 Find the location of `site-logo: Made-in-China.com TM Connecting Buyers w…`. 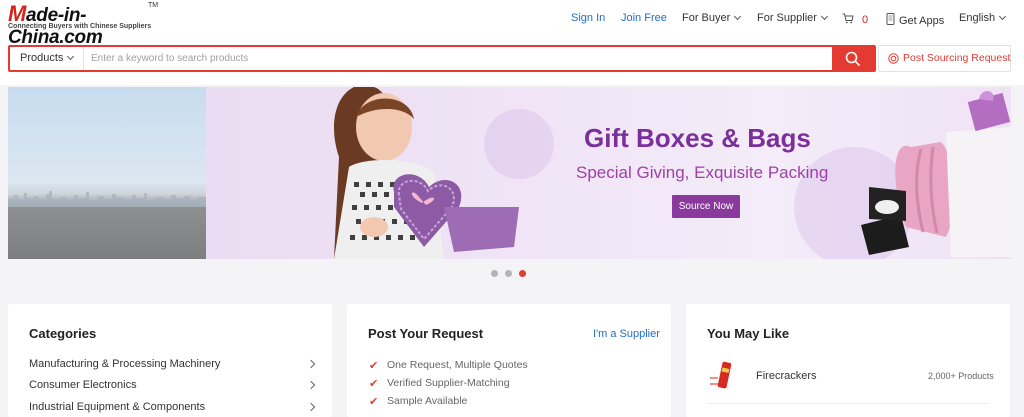

site-logo: Made-in-China.com TM Connecting Buyers w… is located at coordinates (83, 24).